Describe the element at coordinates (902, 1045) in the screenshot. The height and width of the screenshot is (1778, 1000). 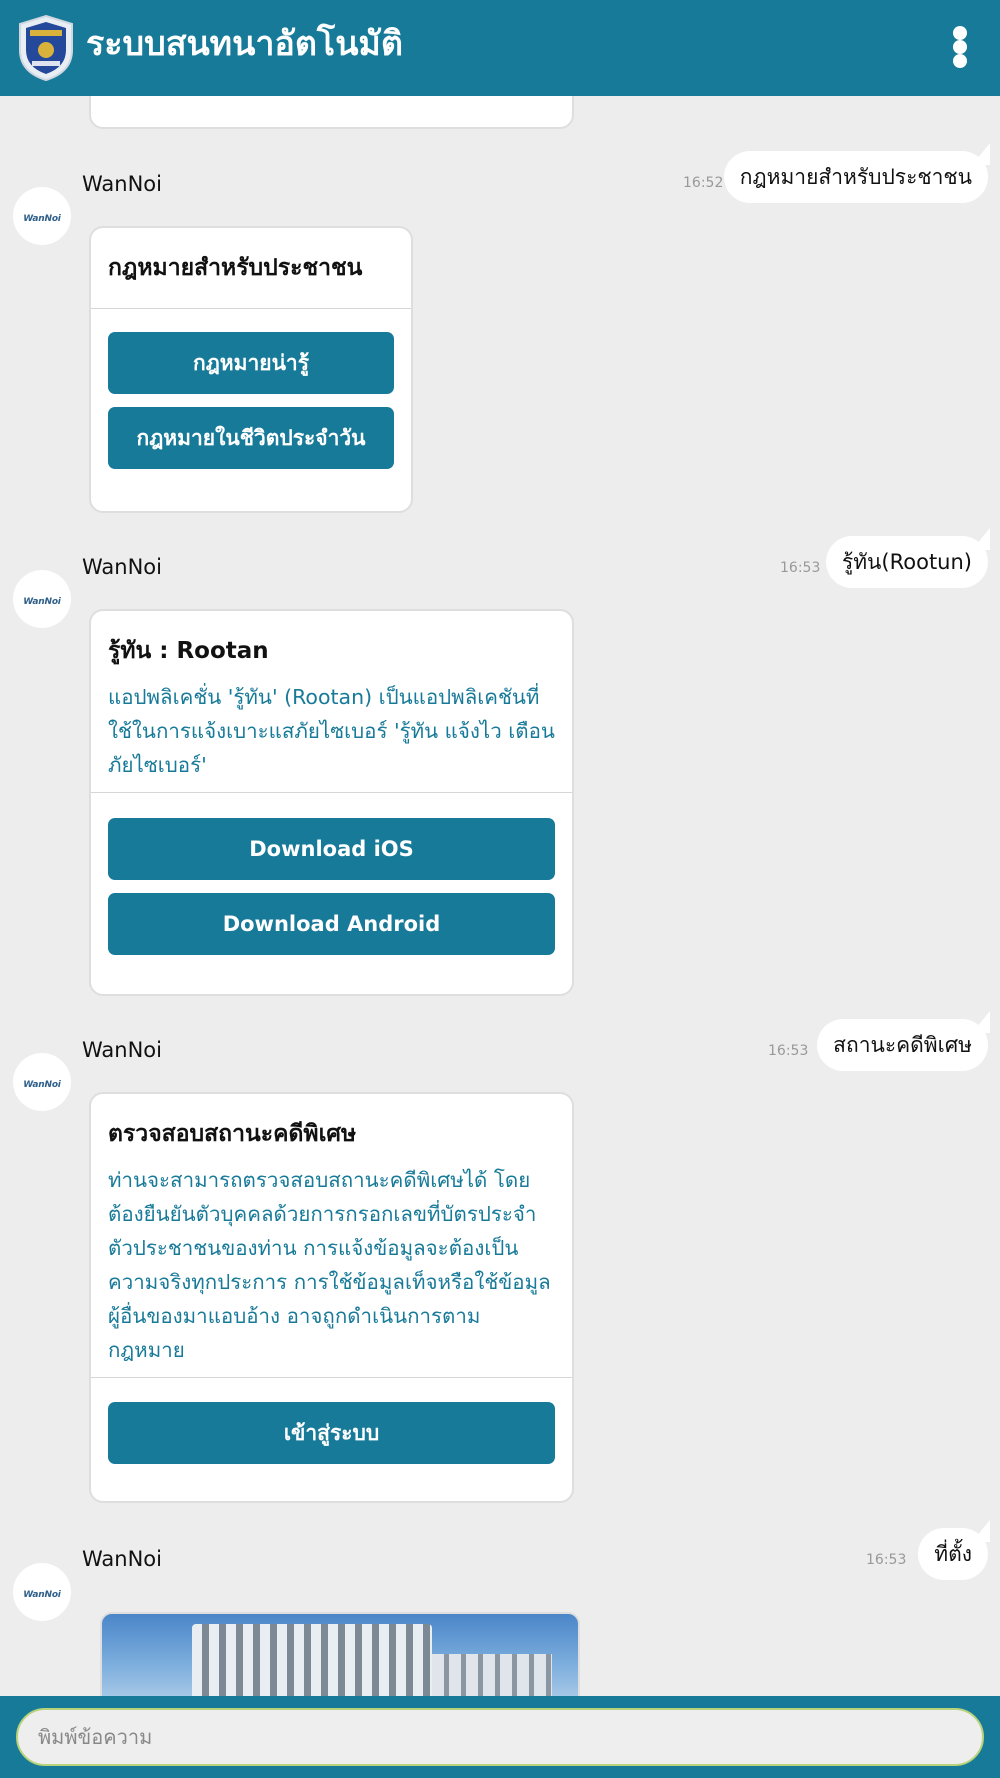
I see `user-message-text: สถานะคดีพิเศษ` at that location.